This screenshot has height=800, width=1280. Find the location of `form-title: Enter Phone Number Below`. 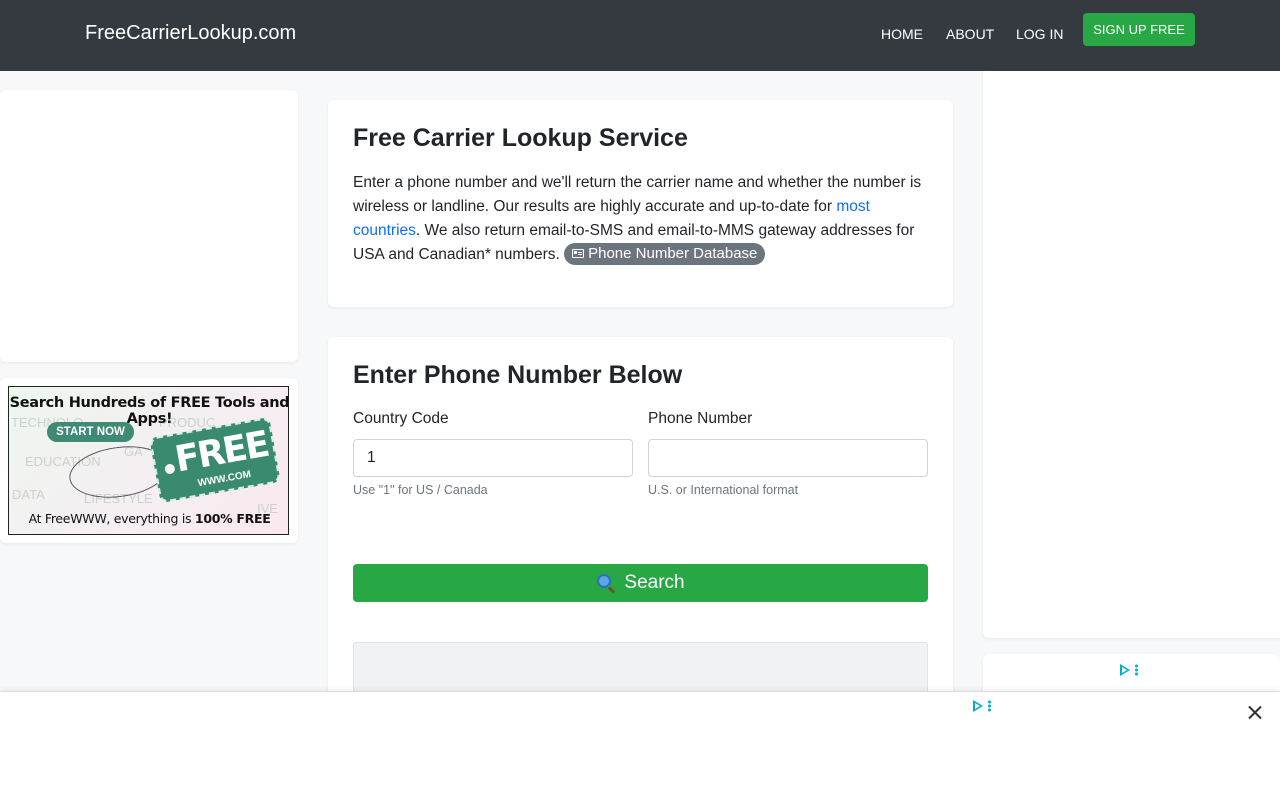

form-title: Enter Phone Number Below is located at coordinates (518, 375).